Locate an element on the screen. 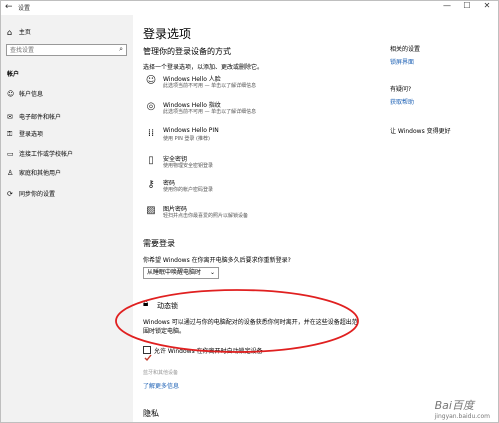 The height and width of the screenshot is (423, 499). dropdown-value: 从睡眠中唤醒电脑时 is located at coordinates (174, 272).